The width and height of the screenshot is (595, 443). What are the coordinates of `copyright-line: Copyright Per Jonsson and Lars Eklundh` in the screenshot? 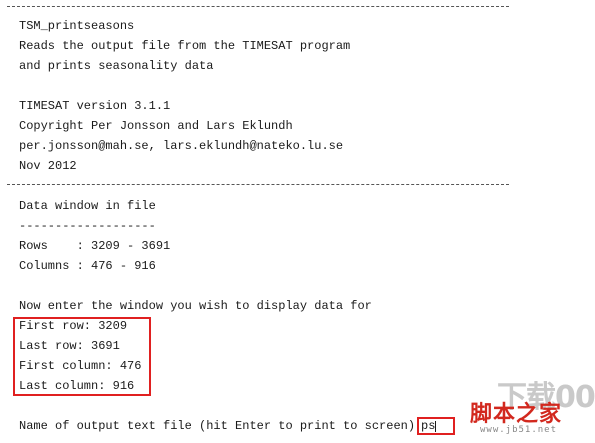 It's located at (156, 126).